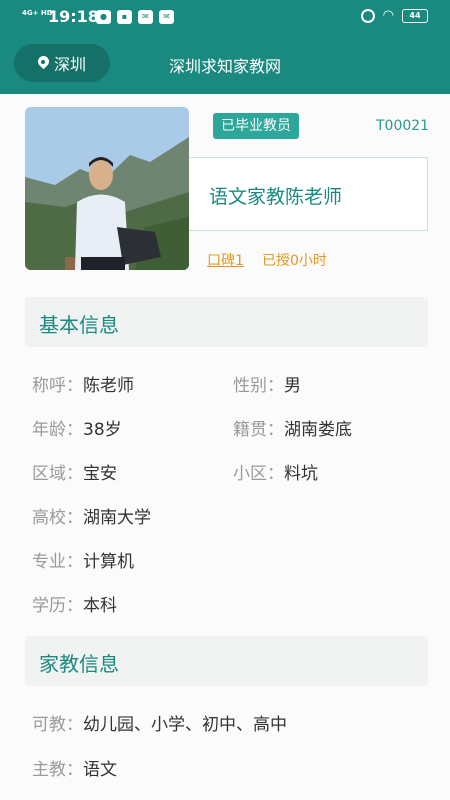  I want to click on teacher-id: T00021, so click(403, 126).